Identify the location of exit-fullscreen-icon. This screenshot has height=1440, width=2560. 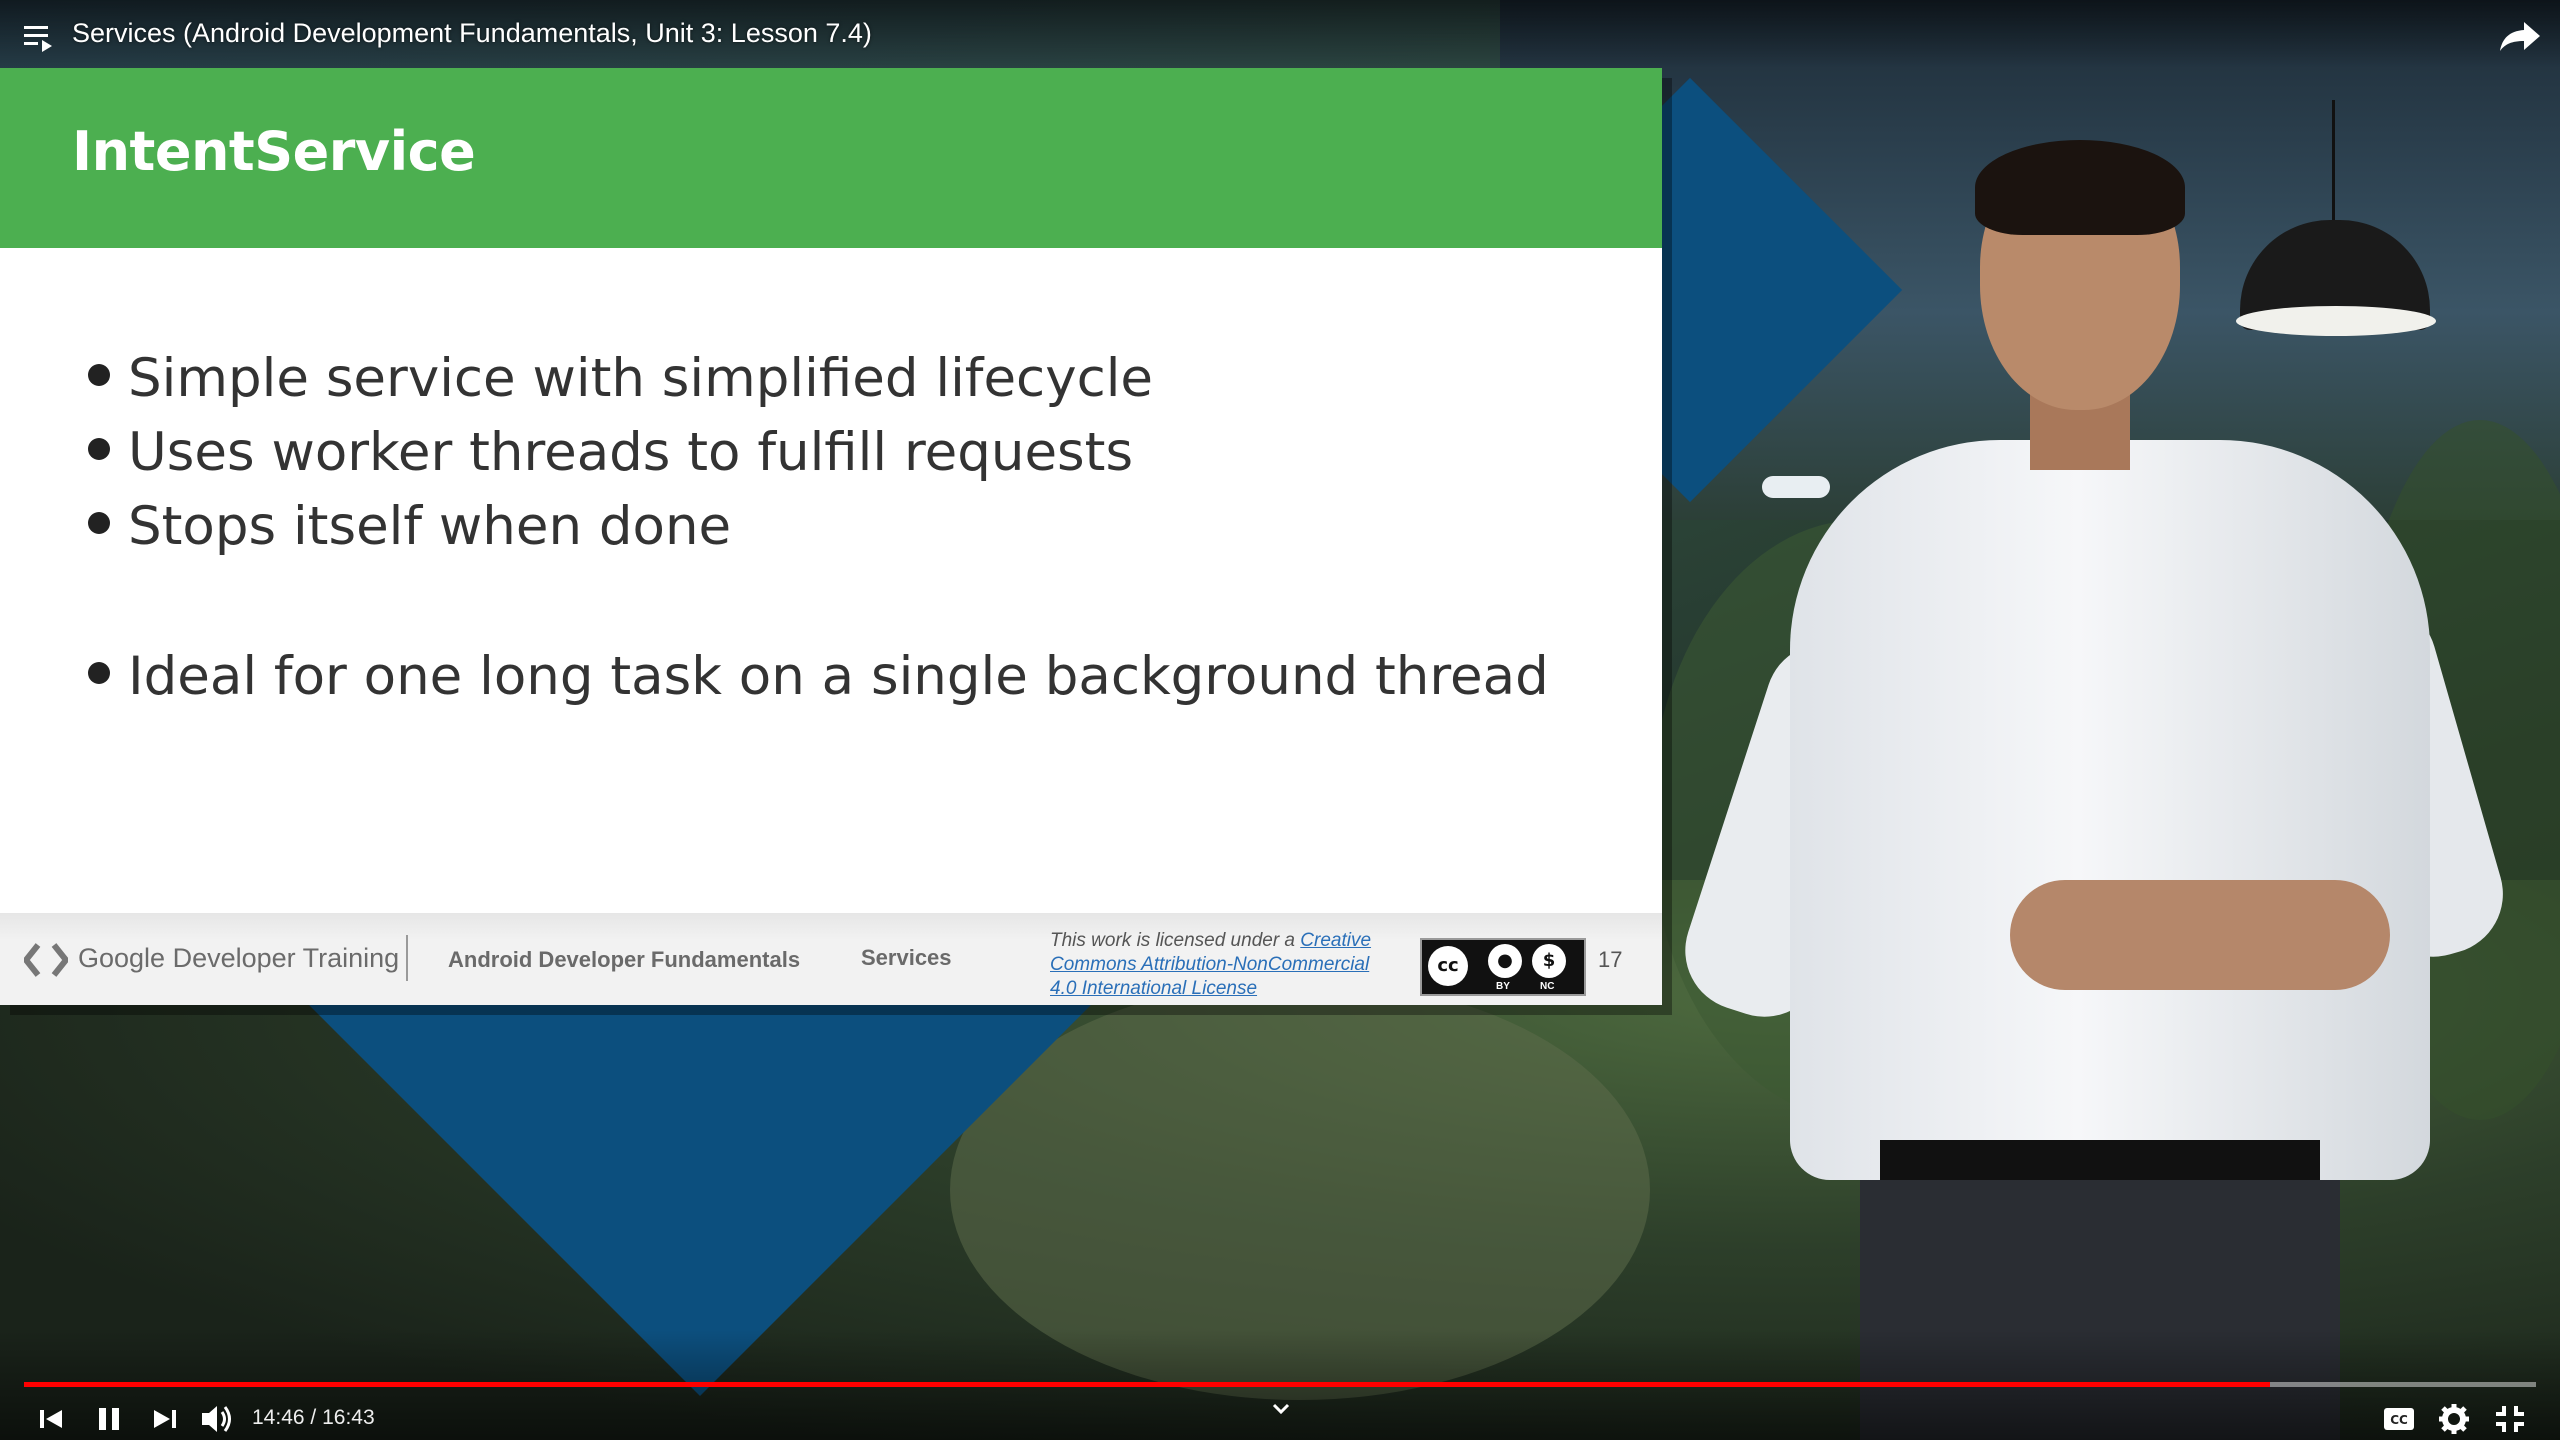
(2510, 1418).